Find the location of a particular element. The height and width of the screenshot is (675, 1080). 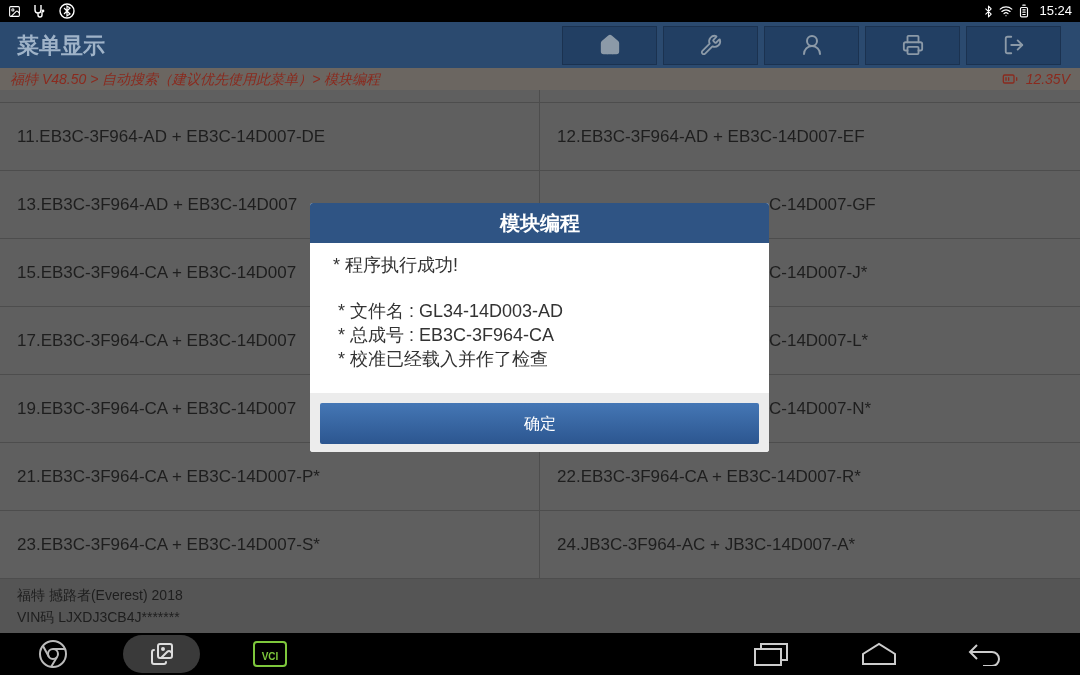

home-icon is located at coordinates (609, 45).